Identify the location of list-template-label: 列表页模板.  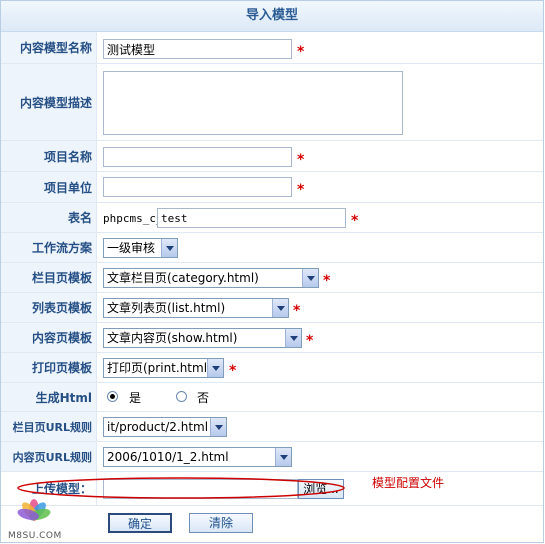
(49, 307).